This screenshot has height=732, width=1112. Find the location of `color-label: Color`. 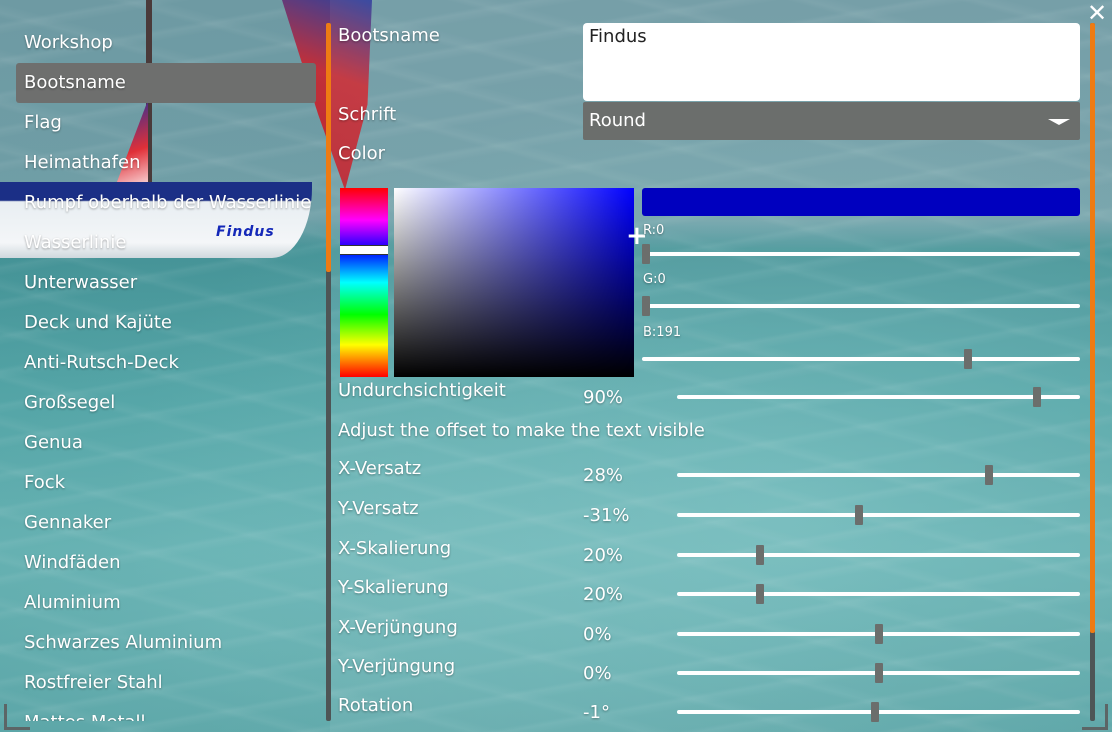

color-label: Color is located at coordinates (361, 153).